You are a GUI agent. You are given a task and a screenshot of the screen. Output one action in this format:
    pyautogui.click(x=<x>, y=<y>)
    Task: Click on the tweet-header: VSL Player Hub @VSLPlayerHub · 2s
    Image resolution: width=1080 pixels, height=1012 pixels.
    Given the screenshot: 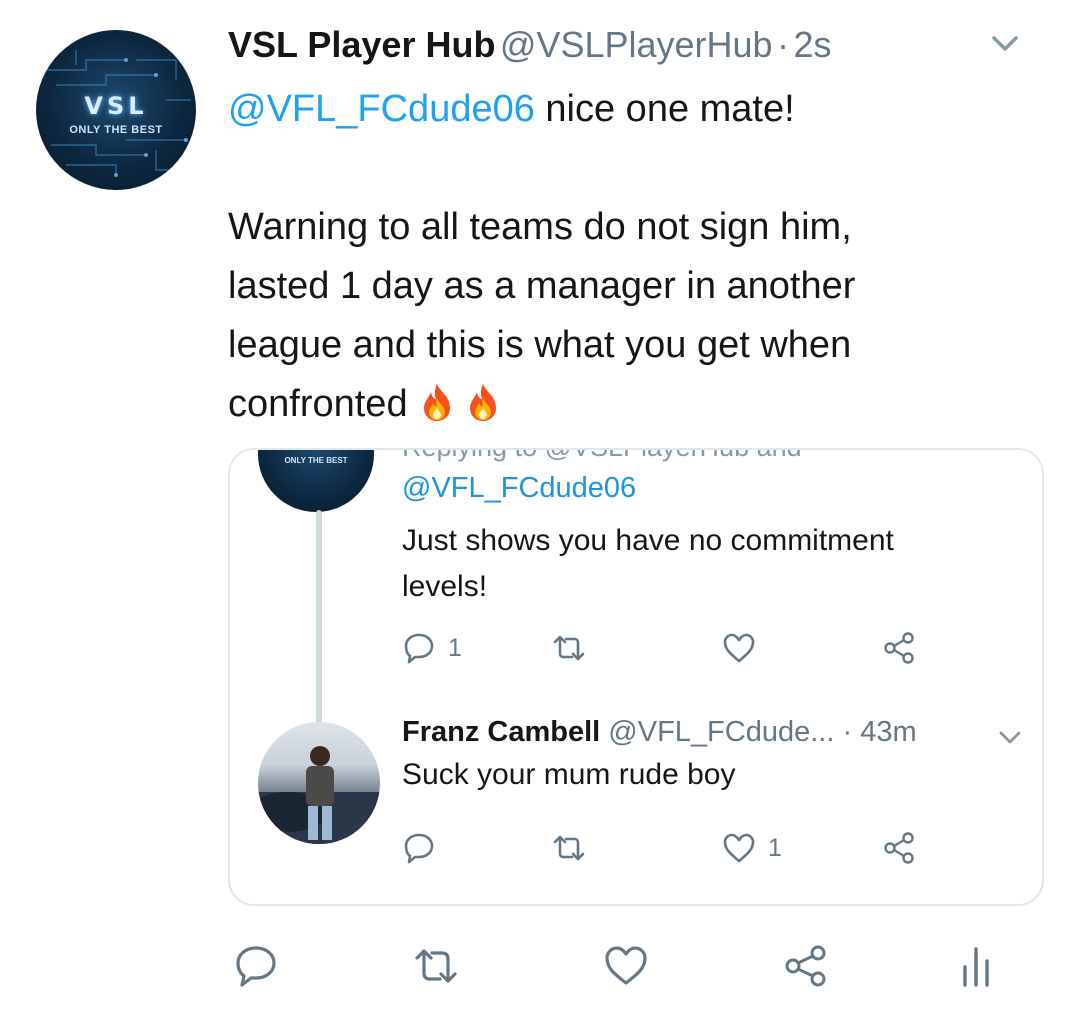 What is the action you would take?
    pyautogui.click(x=639, y=49)
    